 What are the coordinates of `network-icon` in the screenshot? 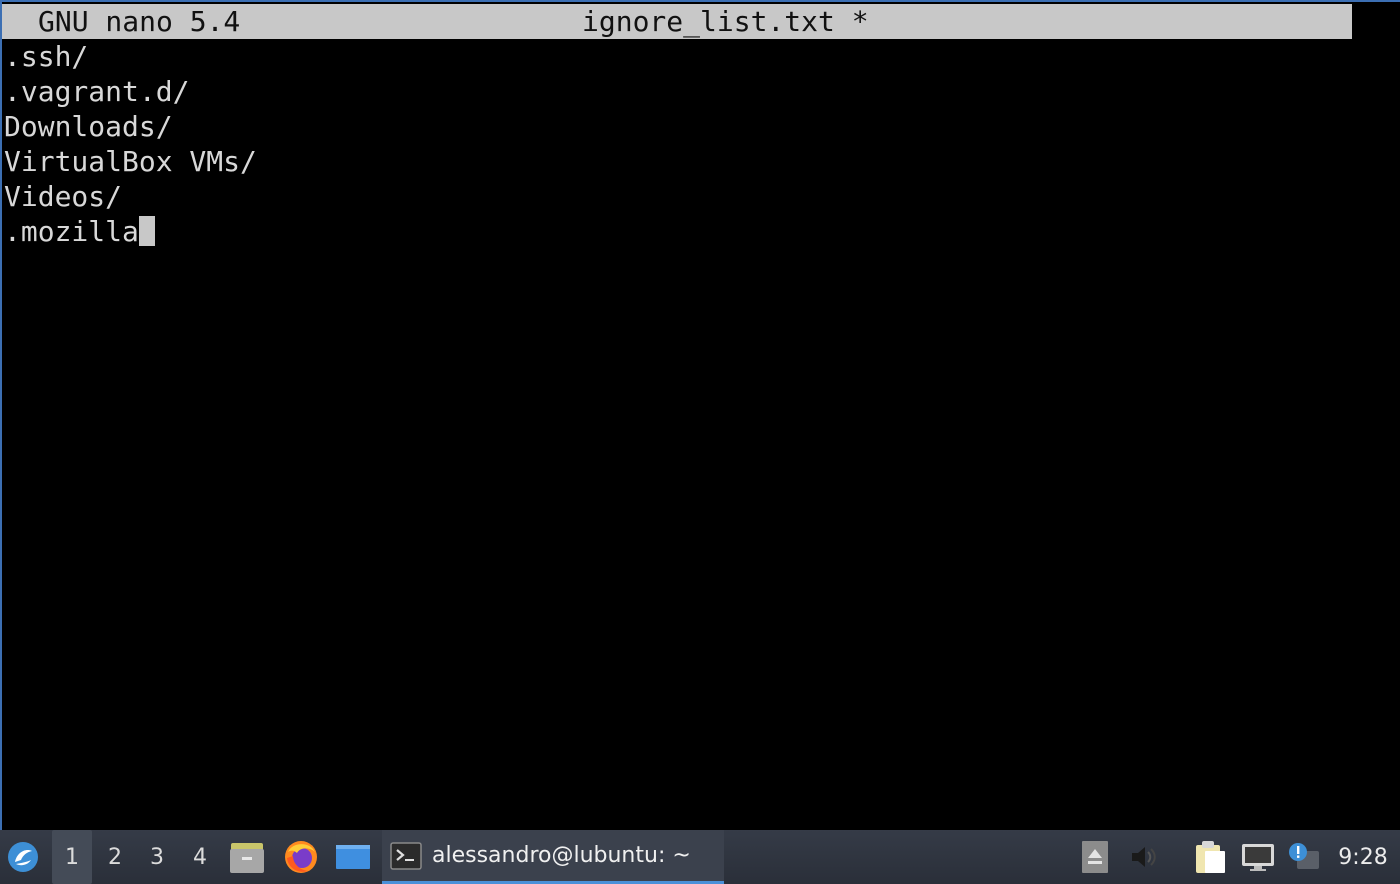 It's located at (1258, 857).